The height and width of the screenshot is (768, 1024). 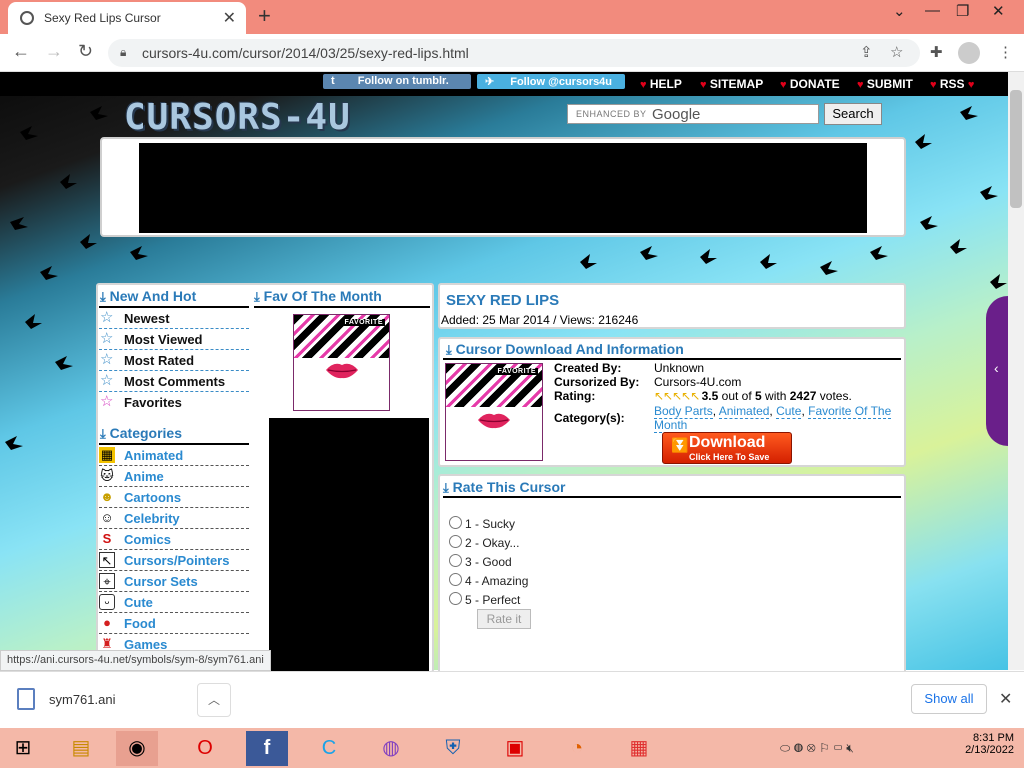 What do you see at coordinates (107, 496) in the screenshot?
I see `cartoons-icon: ☻` at bounding box center [107, 496].